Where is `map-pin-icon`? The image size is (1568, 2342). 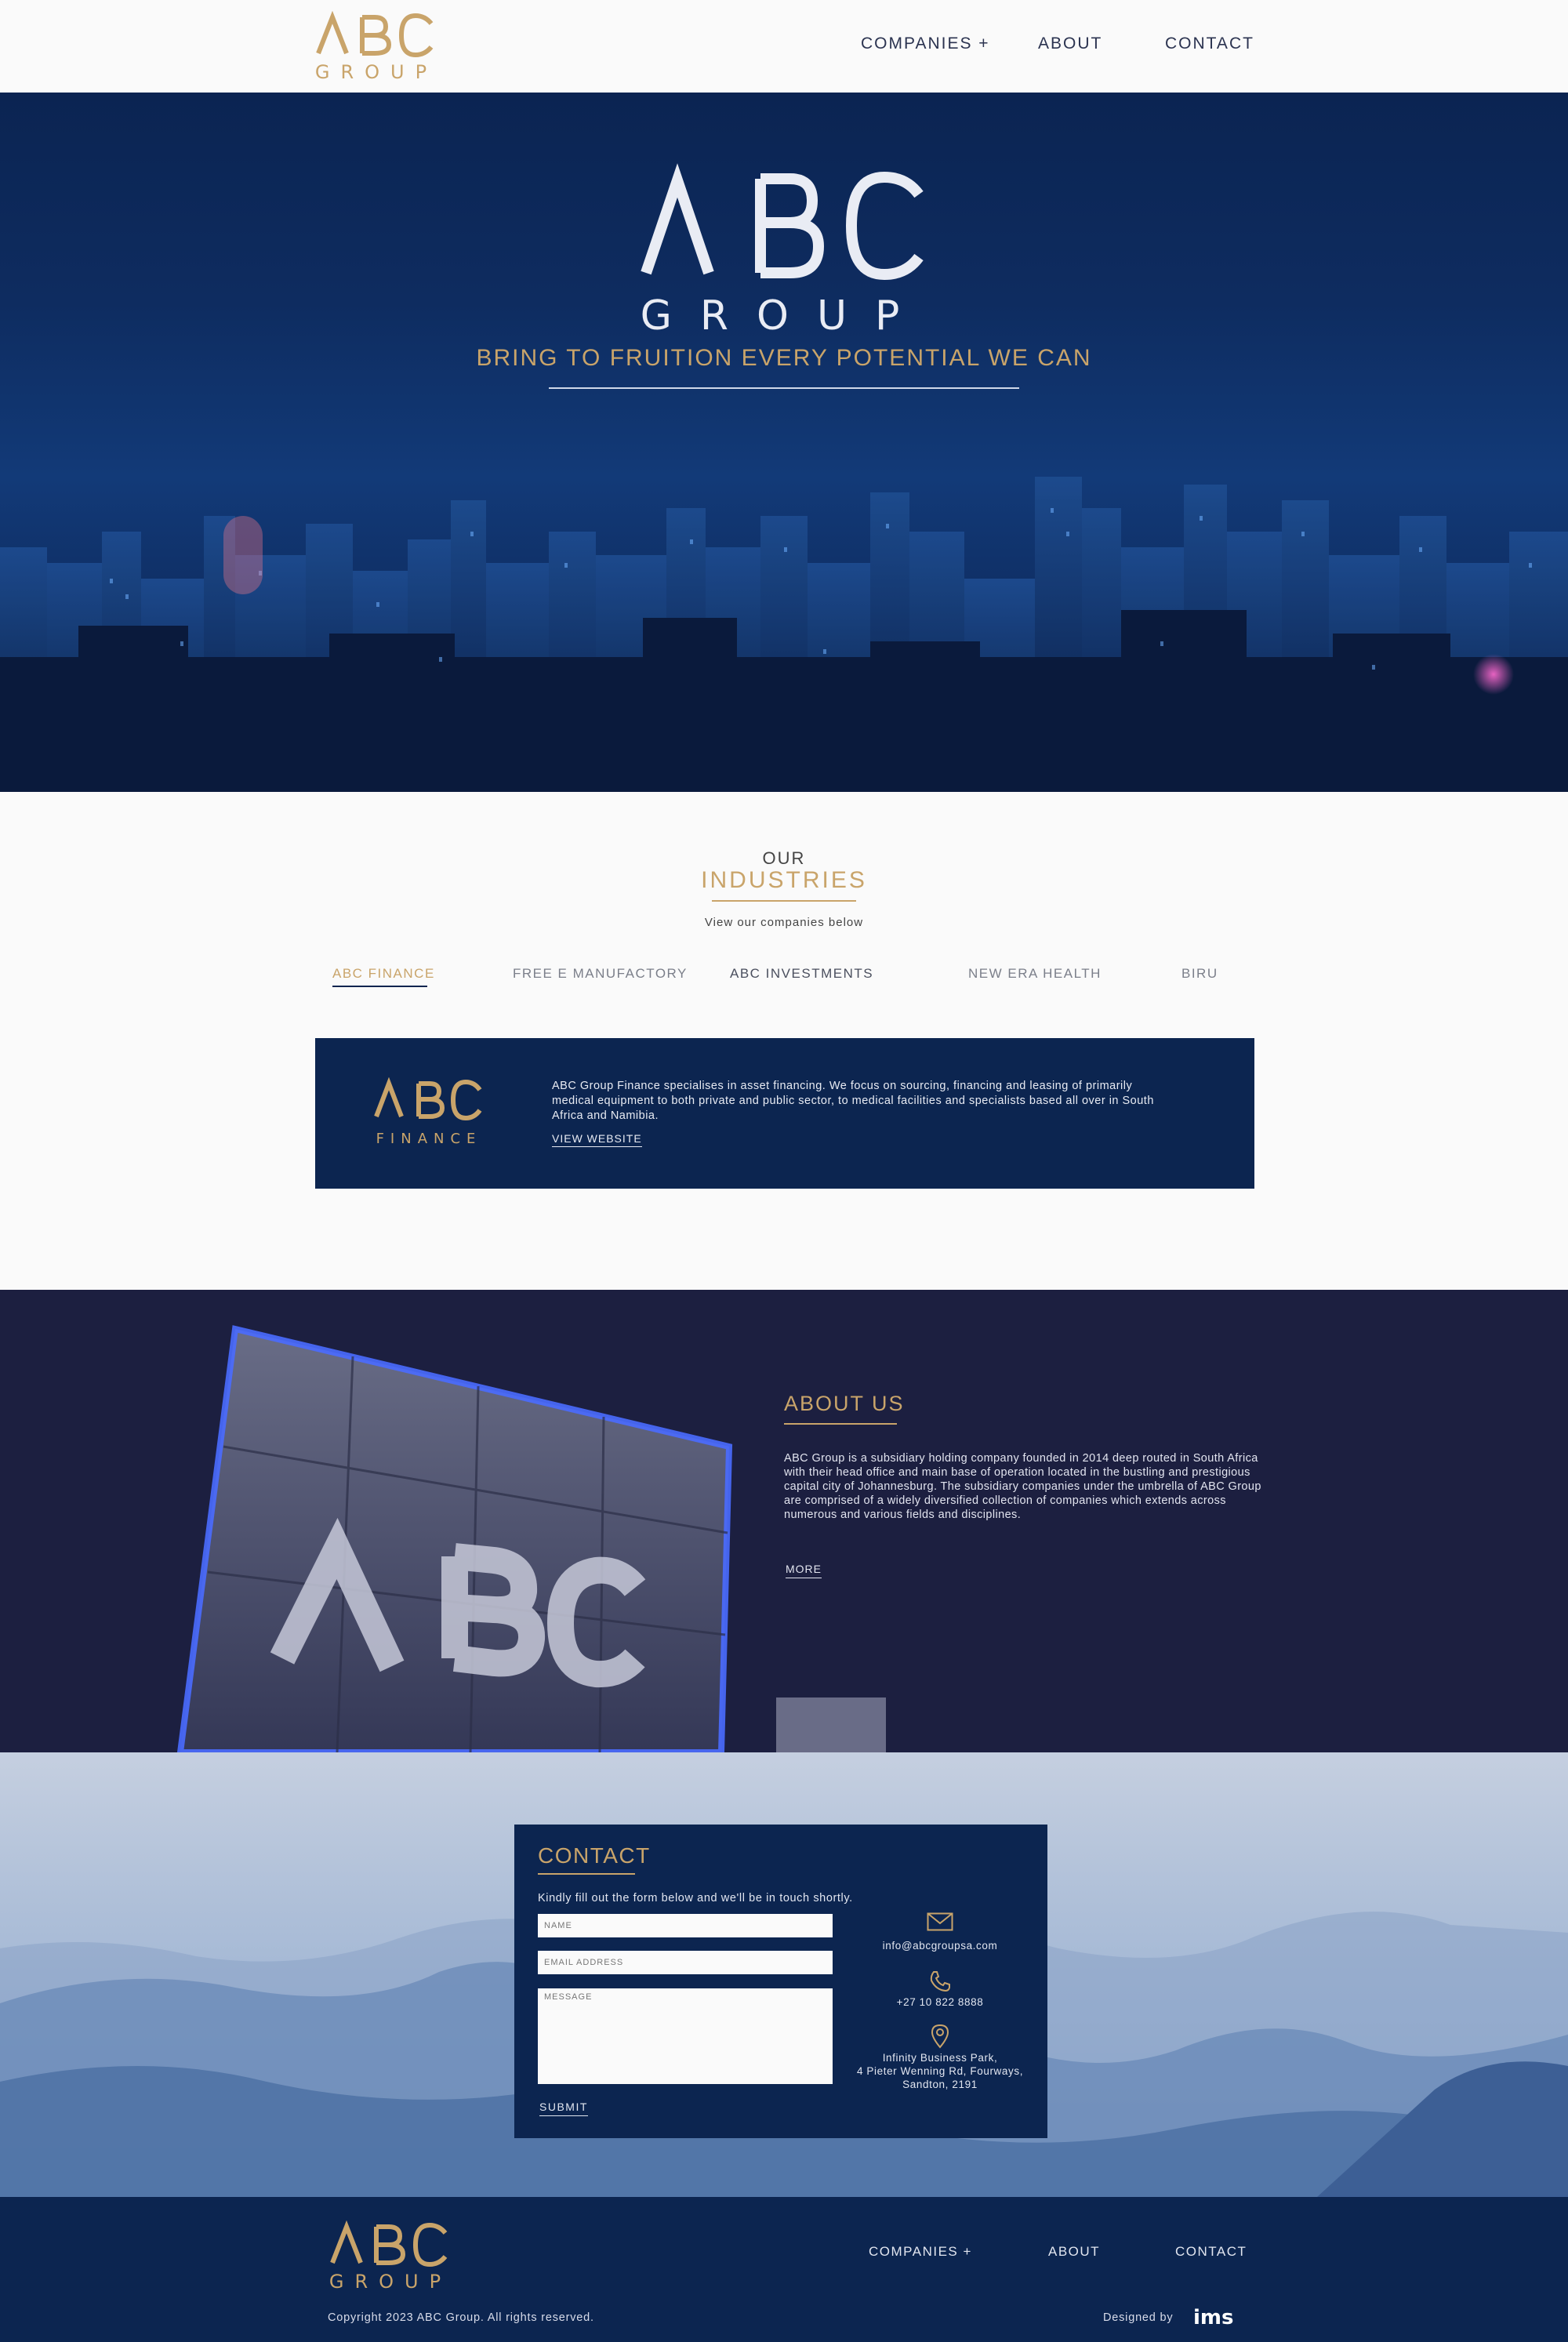
map-pin-icon is located at coordinates (940, 2037).